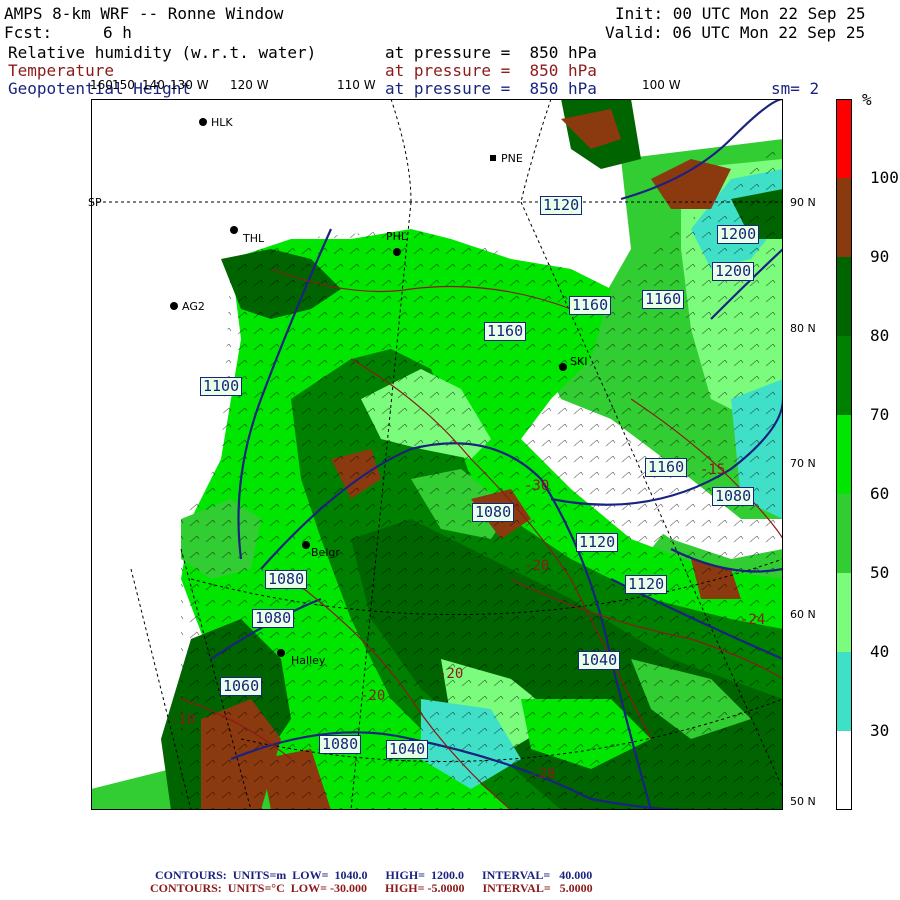 The image size is (900, 900). Describe the element at coordinates (880, 493) in the screenshot. I see `colorbar-level-label: 60` at that location.